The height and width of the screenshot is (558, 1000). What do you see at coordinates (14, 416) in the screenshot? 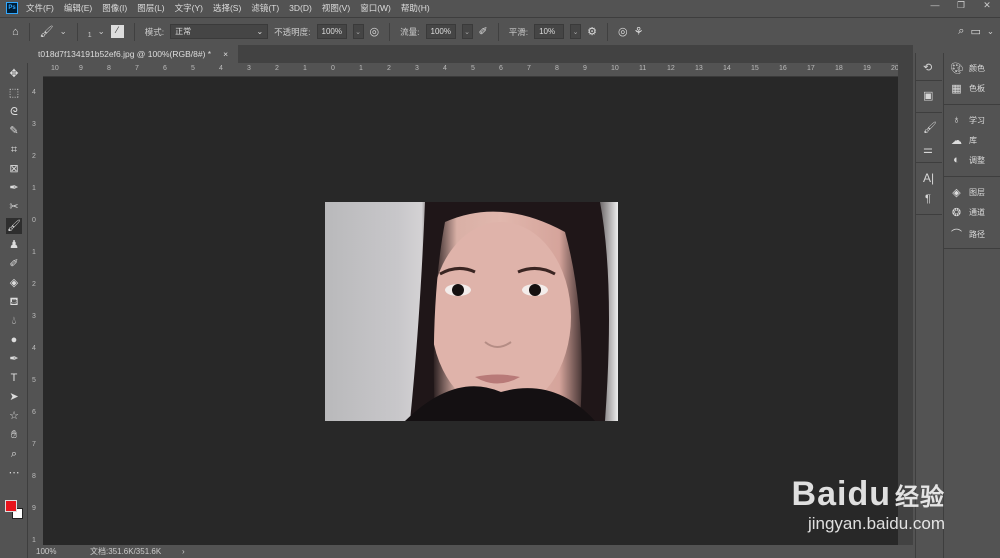
I see `shape-tool-icon: ☆` at bounding box center [14, 416].